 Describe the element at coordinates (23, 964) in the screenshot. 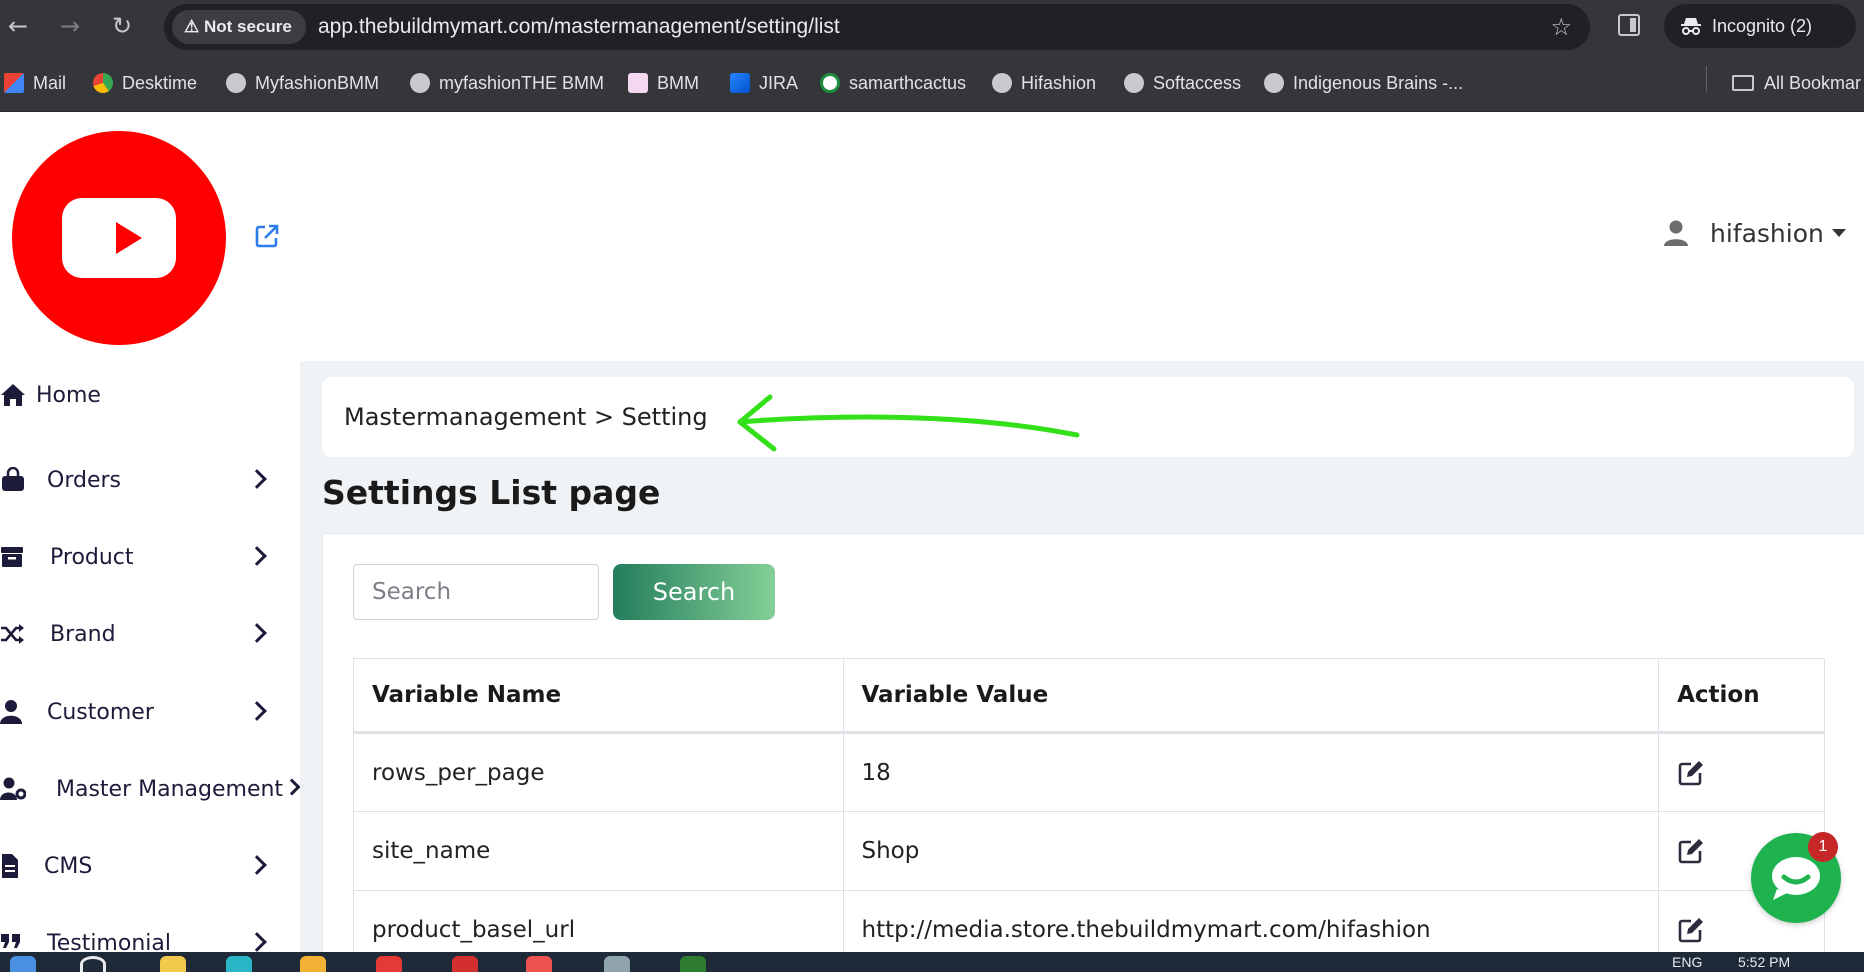

I see `start-icon` at that location.